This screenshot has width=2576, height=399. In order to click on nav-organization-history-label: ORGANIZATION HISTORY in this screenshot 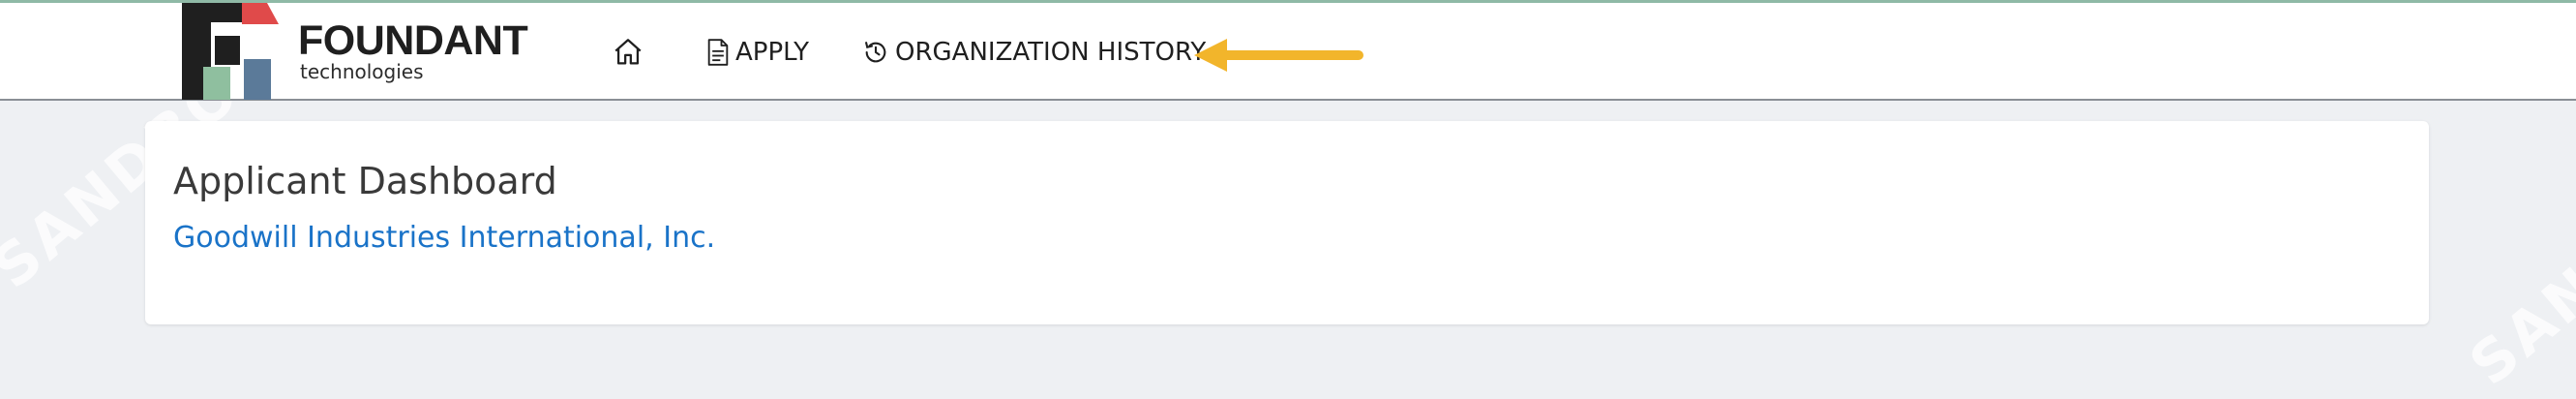, I will do `click(1051, 52)`.